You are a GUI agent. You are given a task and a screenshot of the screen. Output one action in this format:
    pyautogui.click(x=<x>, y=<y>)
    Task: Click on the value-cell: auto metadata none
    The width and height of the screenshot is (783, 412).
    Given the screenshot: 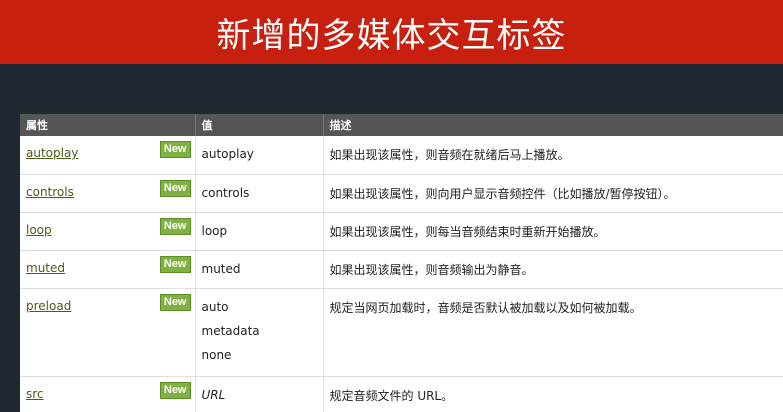 What is the action you would take?
    pyautogui.click(x=259, y=332)
    